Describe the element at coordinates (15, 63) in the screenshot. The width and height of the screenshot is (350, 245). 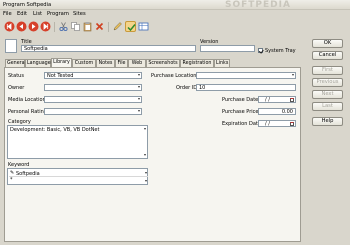
I see `tab-general: General` at that location.